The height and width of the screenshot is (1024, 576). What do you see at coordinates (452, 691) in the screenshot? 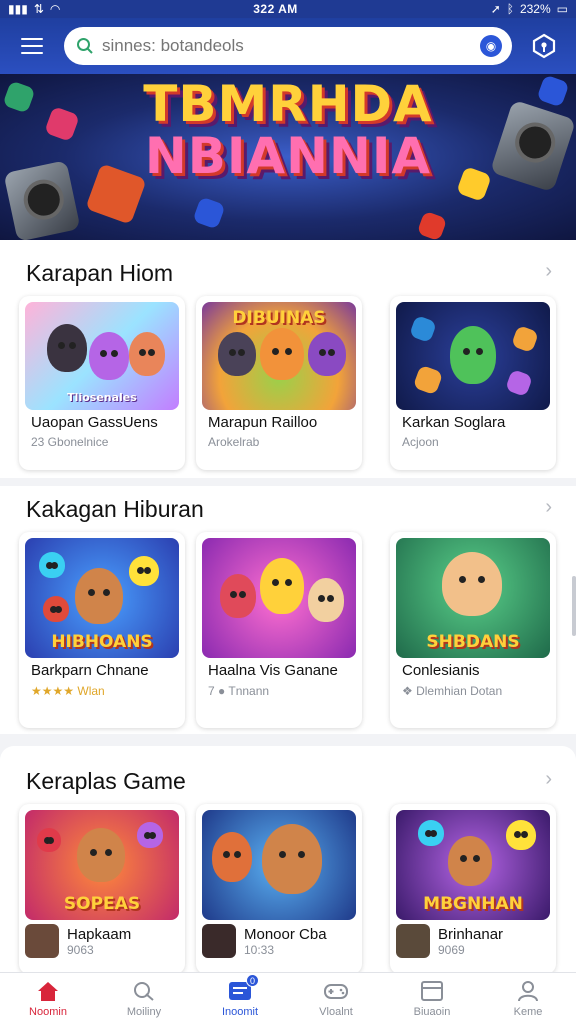
I see `game-subtitle: ❖ Dlemhian Dotan` at bounding box center [452, 691].